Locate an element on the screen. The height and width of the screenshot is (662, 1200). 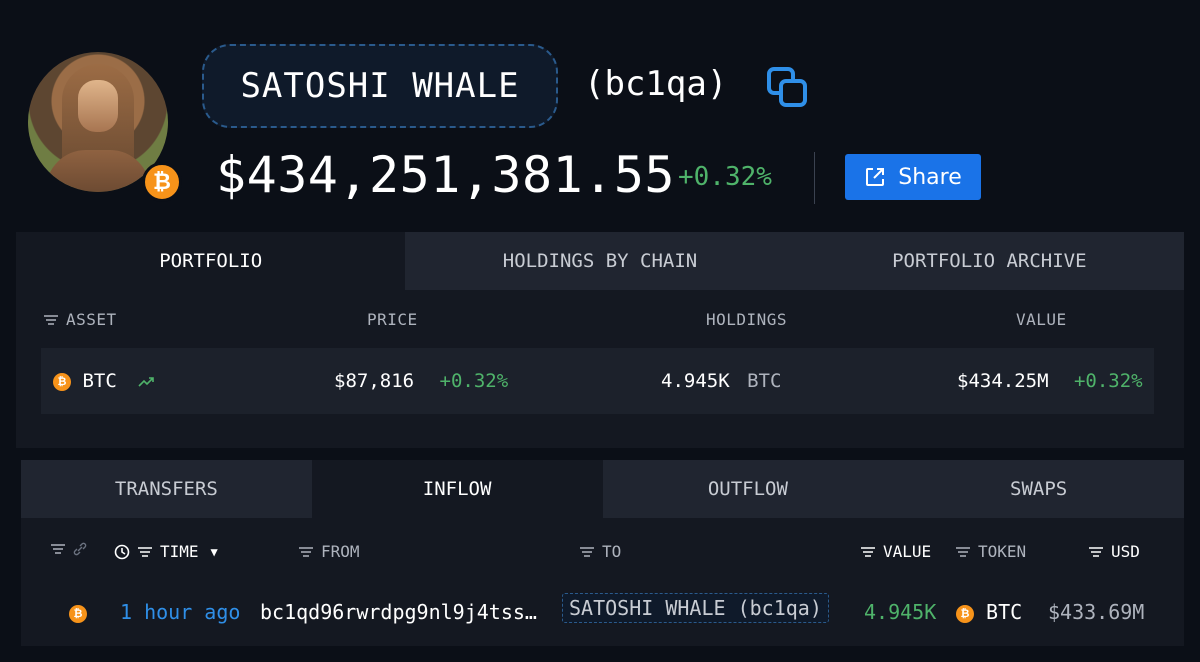
asset-symbol: BTC is located at coordinates (99, 381).